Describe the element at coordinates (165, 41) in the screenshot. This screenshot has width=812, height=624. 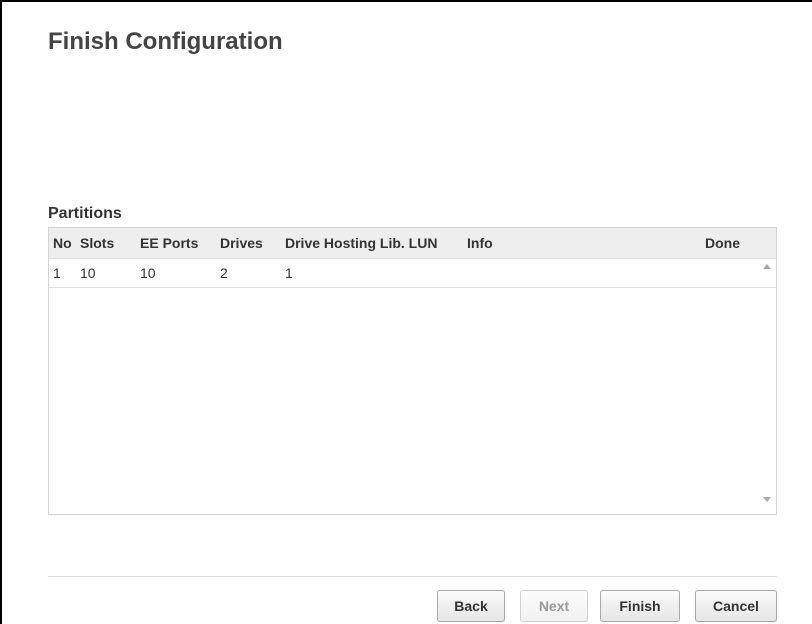
I see `page-title: Finish Configuration` at that location.